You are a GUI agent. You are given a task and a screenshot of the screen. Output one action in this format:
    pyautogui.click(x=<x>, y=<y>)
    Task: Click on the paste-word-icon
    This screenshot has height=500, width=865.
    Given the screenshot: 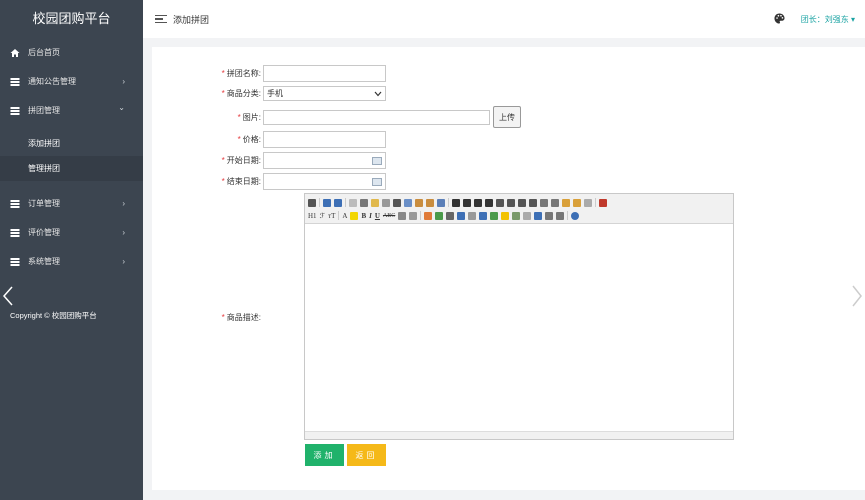 What is the action you would take?
    pyautogui.click(x=441, y=202)
    